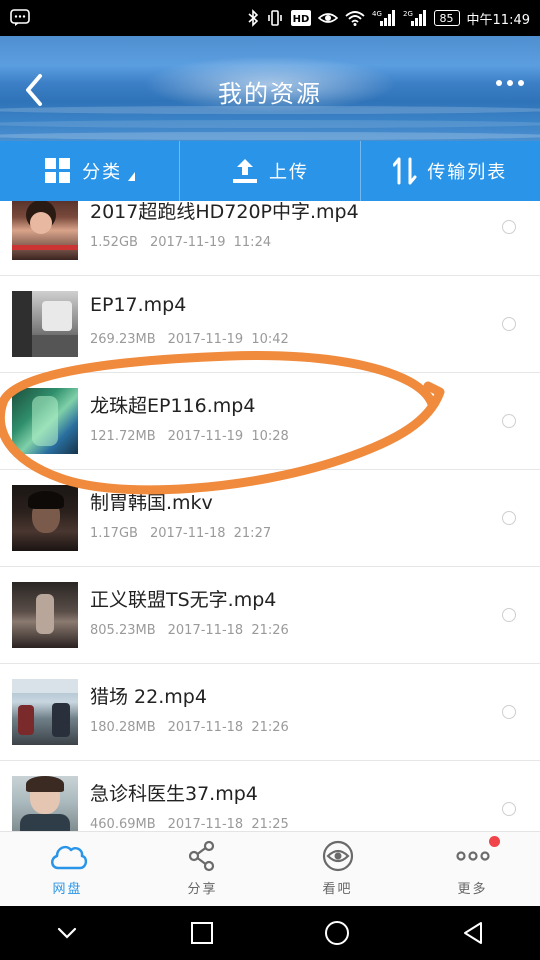 The width and height of the screenshot is (540, 960). What do you see at coordinates (405, 171) in the screenshot?
I see `transfer-arrows-icon` at bounding box center [405, 171].